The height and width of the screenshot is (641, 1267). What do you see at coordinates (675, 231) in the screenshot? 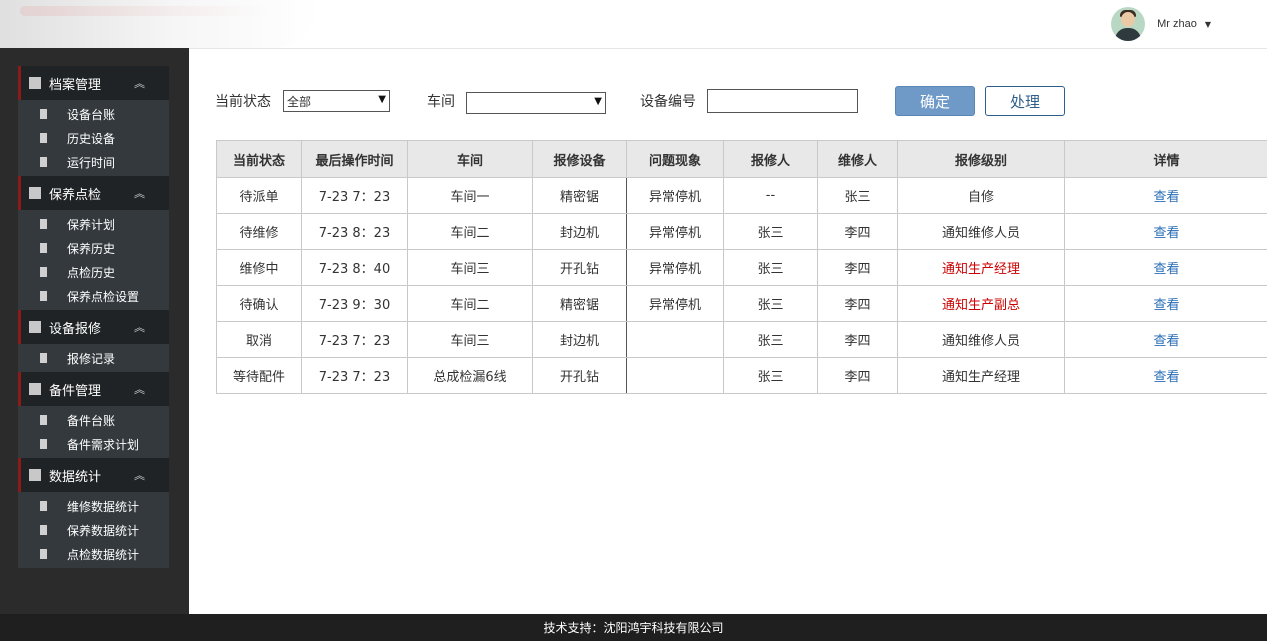
I see `cell-problem: 异常停机` at bounding box center [675, 231].